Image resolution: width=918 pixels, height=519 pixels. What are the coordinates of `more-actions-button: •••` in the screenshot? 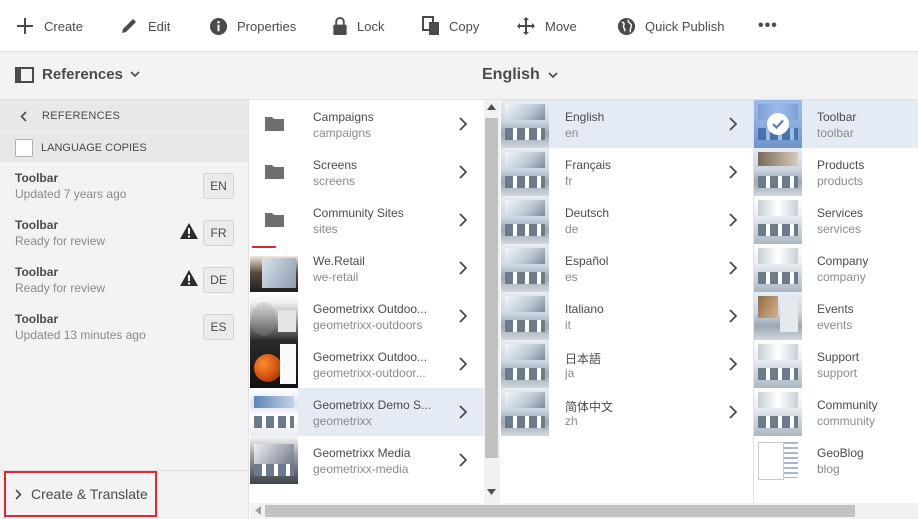 It's located at (768, 26).